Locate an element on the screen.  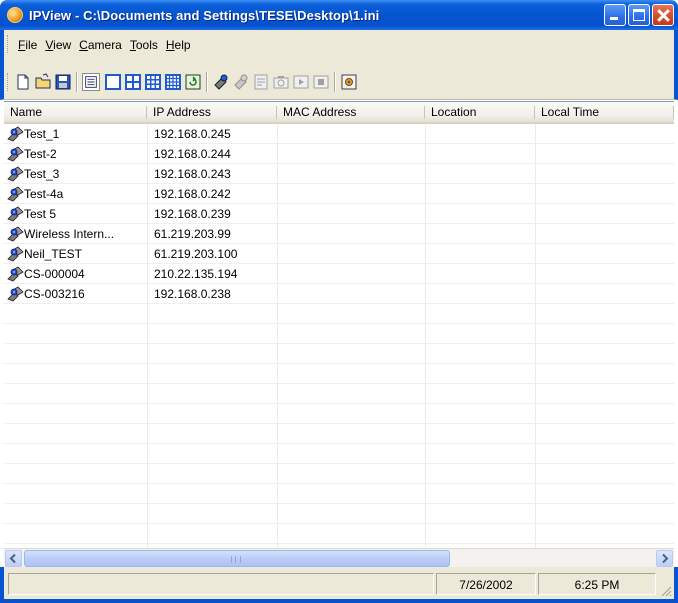
close-button is located at coordinates (663, 15).